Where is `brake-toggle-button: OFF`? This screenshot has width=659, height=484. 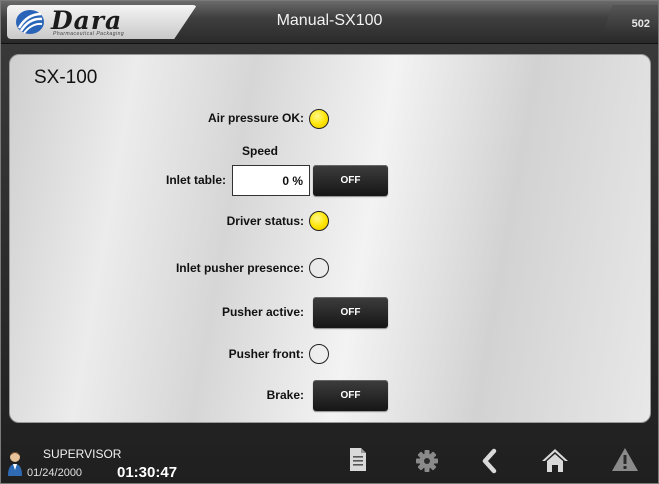 brake-toggle-button: OFF is located at coordinates (350, 395).